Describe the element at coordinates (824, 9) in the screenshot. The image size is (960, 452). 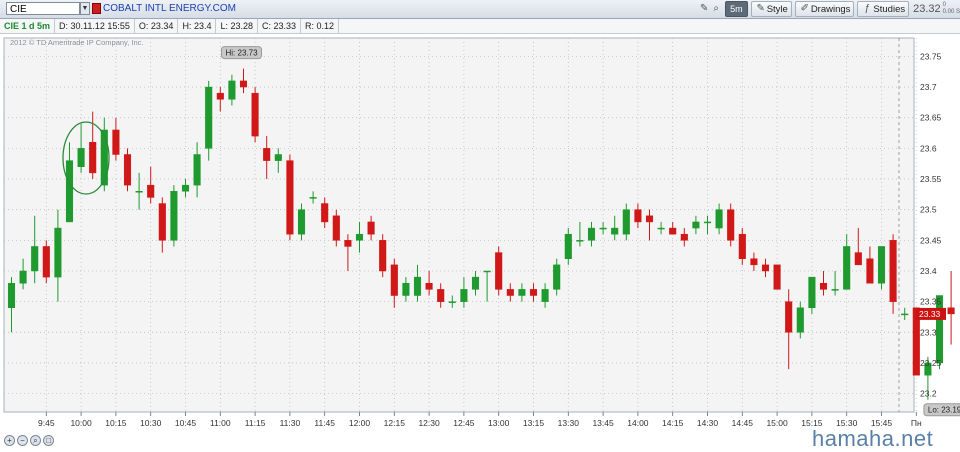
I see `drawings-button: ✐ Drawings` at that location.